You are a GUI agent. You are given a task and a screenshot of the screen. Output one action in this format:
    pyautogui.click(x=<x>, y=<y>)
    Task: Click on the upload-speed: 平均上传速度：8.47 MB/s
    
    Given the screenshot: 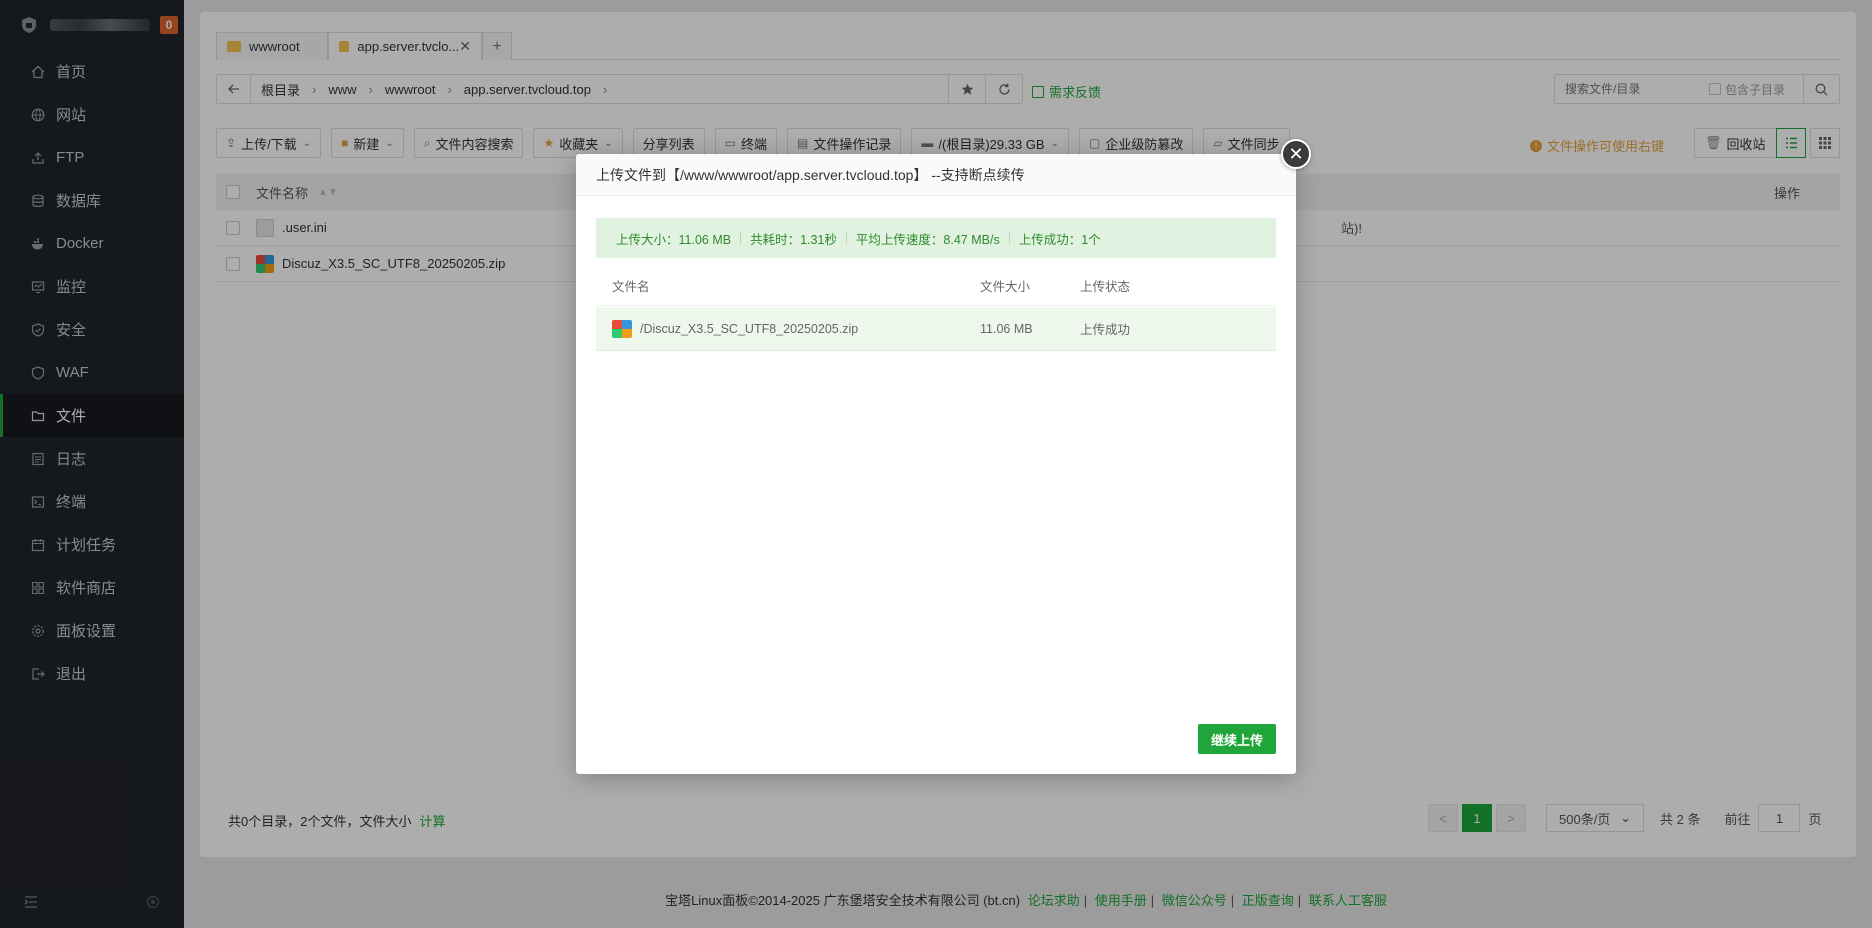 What is the action you would take?
    pyautogui.click(x=927, y=239)
    